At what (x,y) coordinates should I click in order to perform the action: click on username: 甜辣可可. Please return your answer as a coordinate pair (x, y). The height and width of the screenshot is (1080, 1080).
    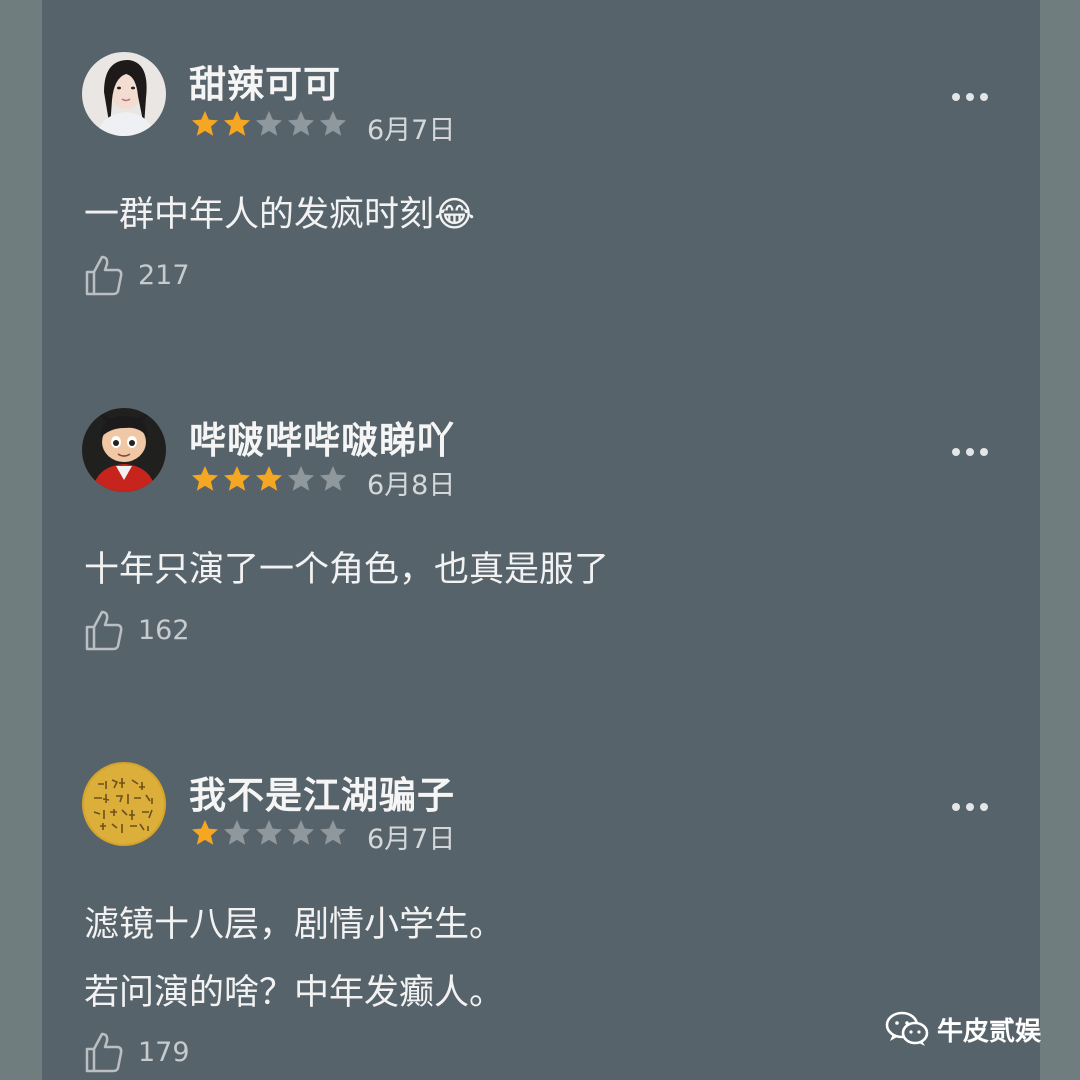
    Looking at the image, I should click on (265, 81).